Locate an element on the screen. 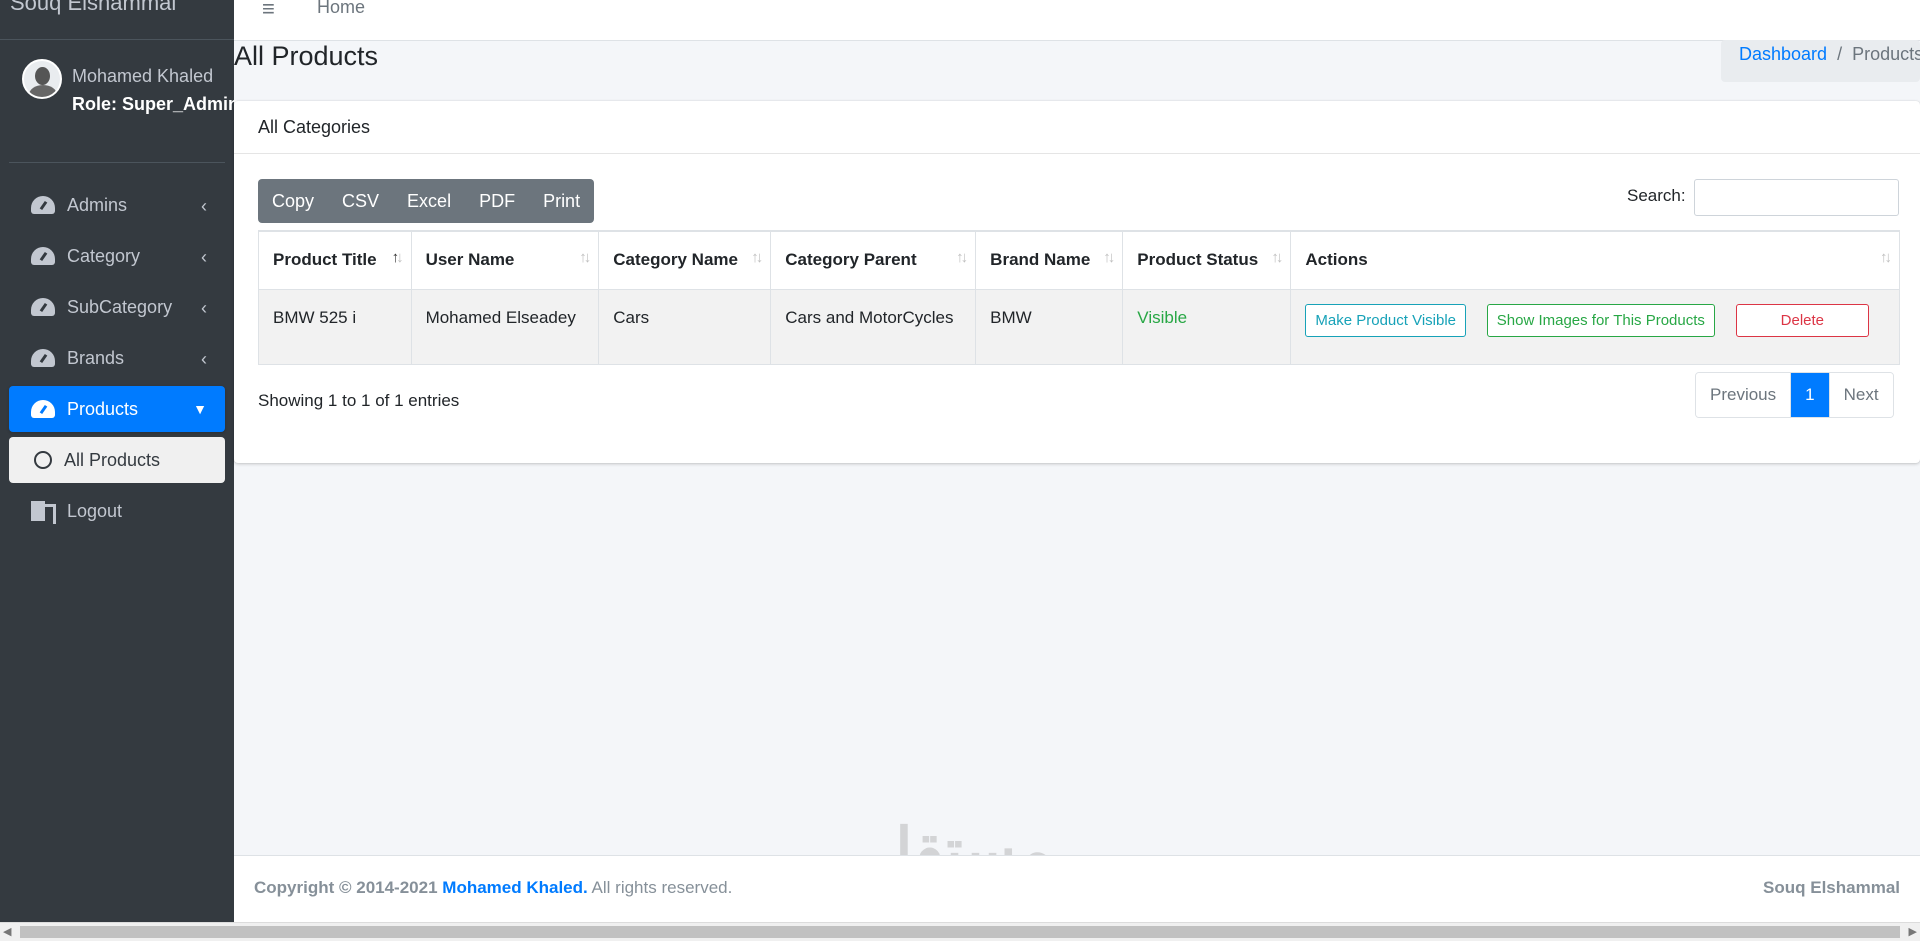 This screenshot has width=1920, height=941. sort-asc-icon: ↑↓ is located at coordinates (397, 257).